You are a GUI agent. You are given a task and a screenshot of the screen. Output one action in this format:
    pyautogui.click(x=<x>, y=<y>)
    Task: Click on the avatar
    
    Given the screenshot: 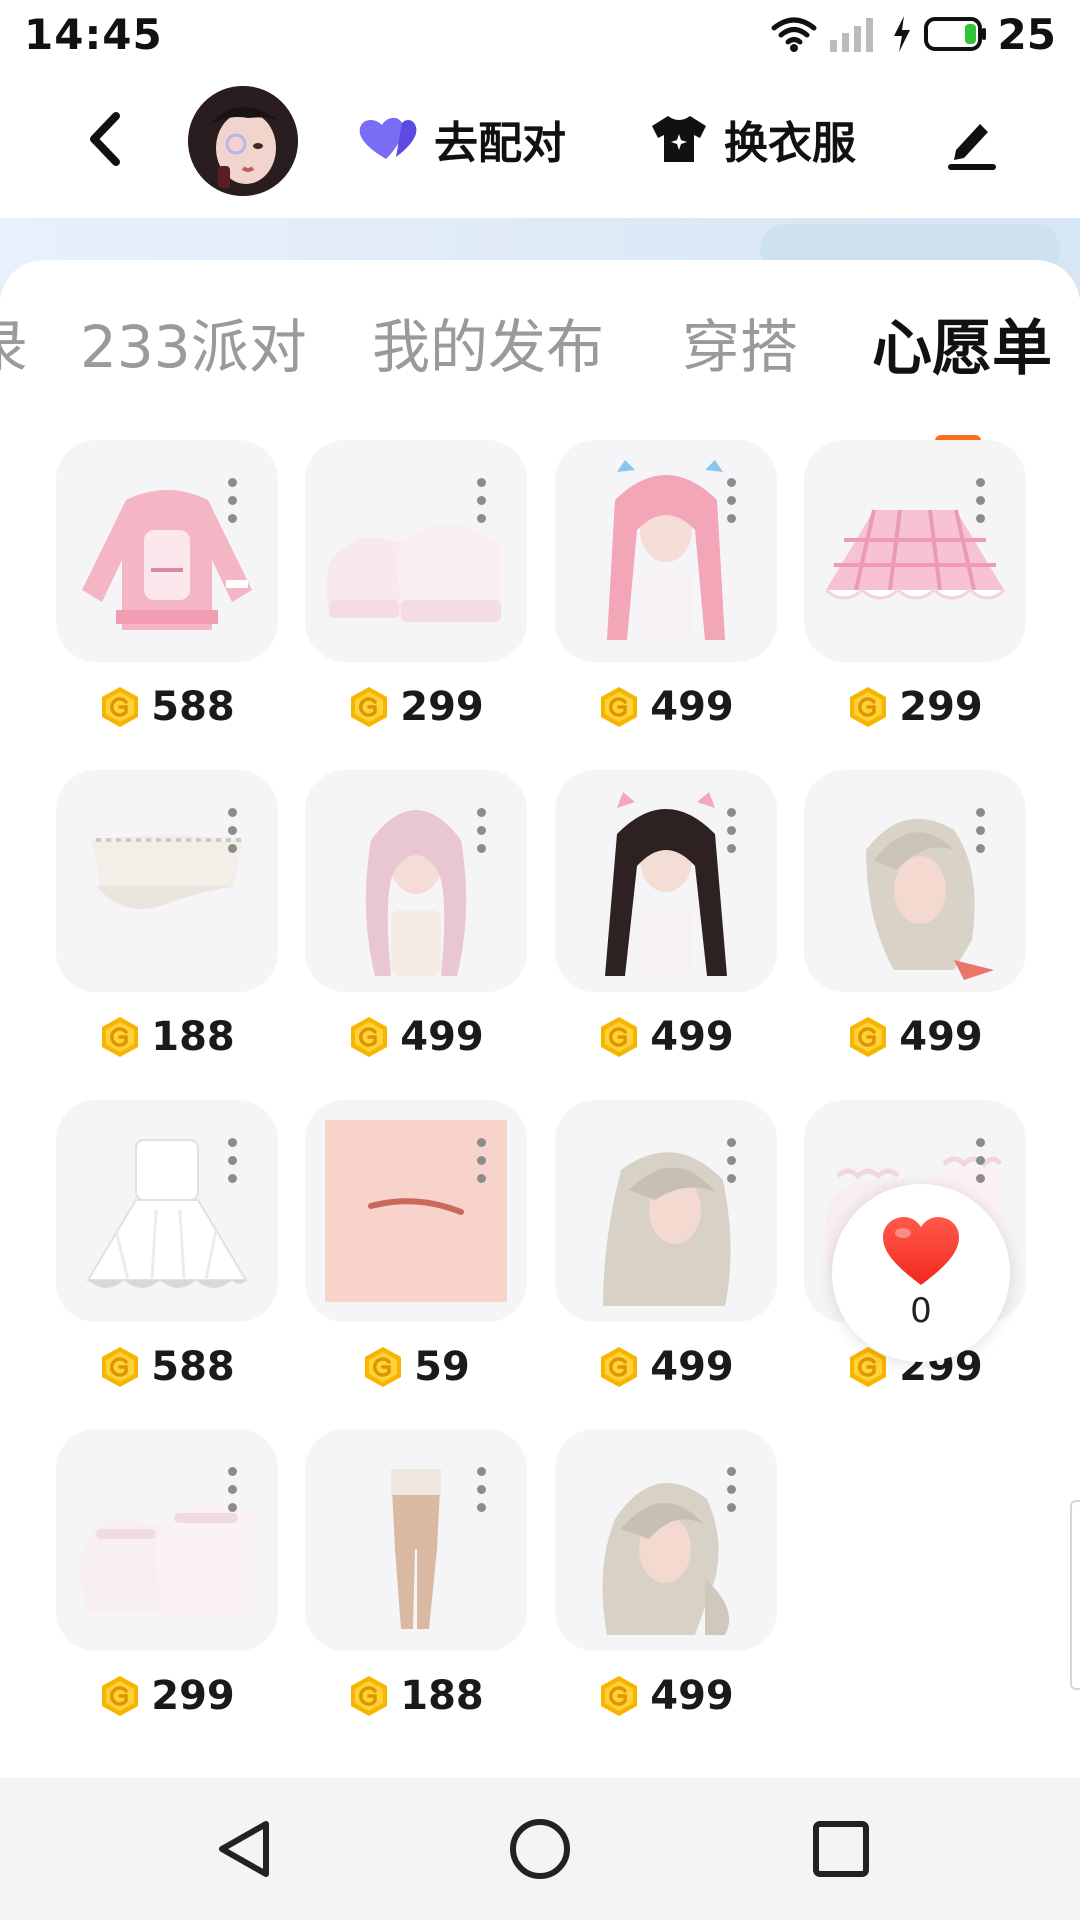 What is the action you would take?
    pyautogui.click(x=243, y=141)
    